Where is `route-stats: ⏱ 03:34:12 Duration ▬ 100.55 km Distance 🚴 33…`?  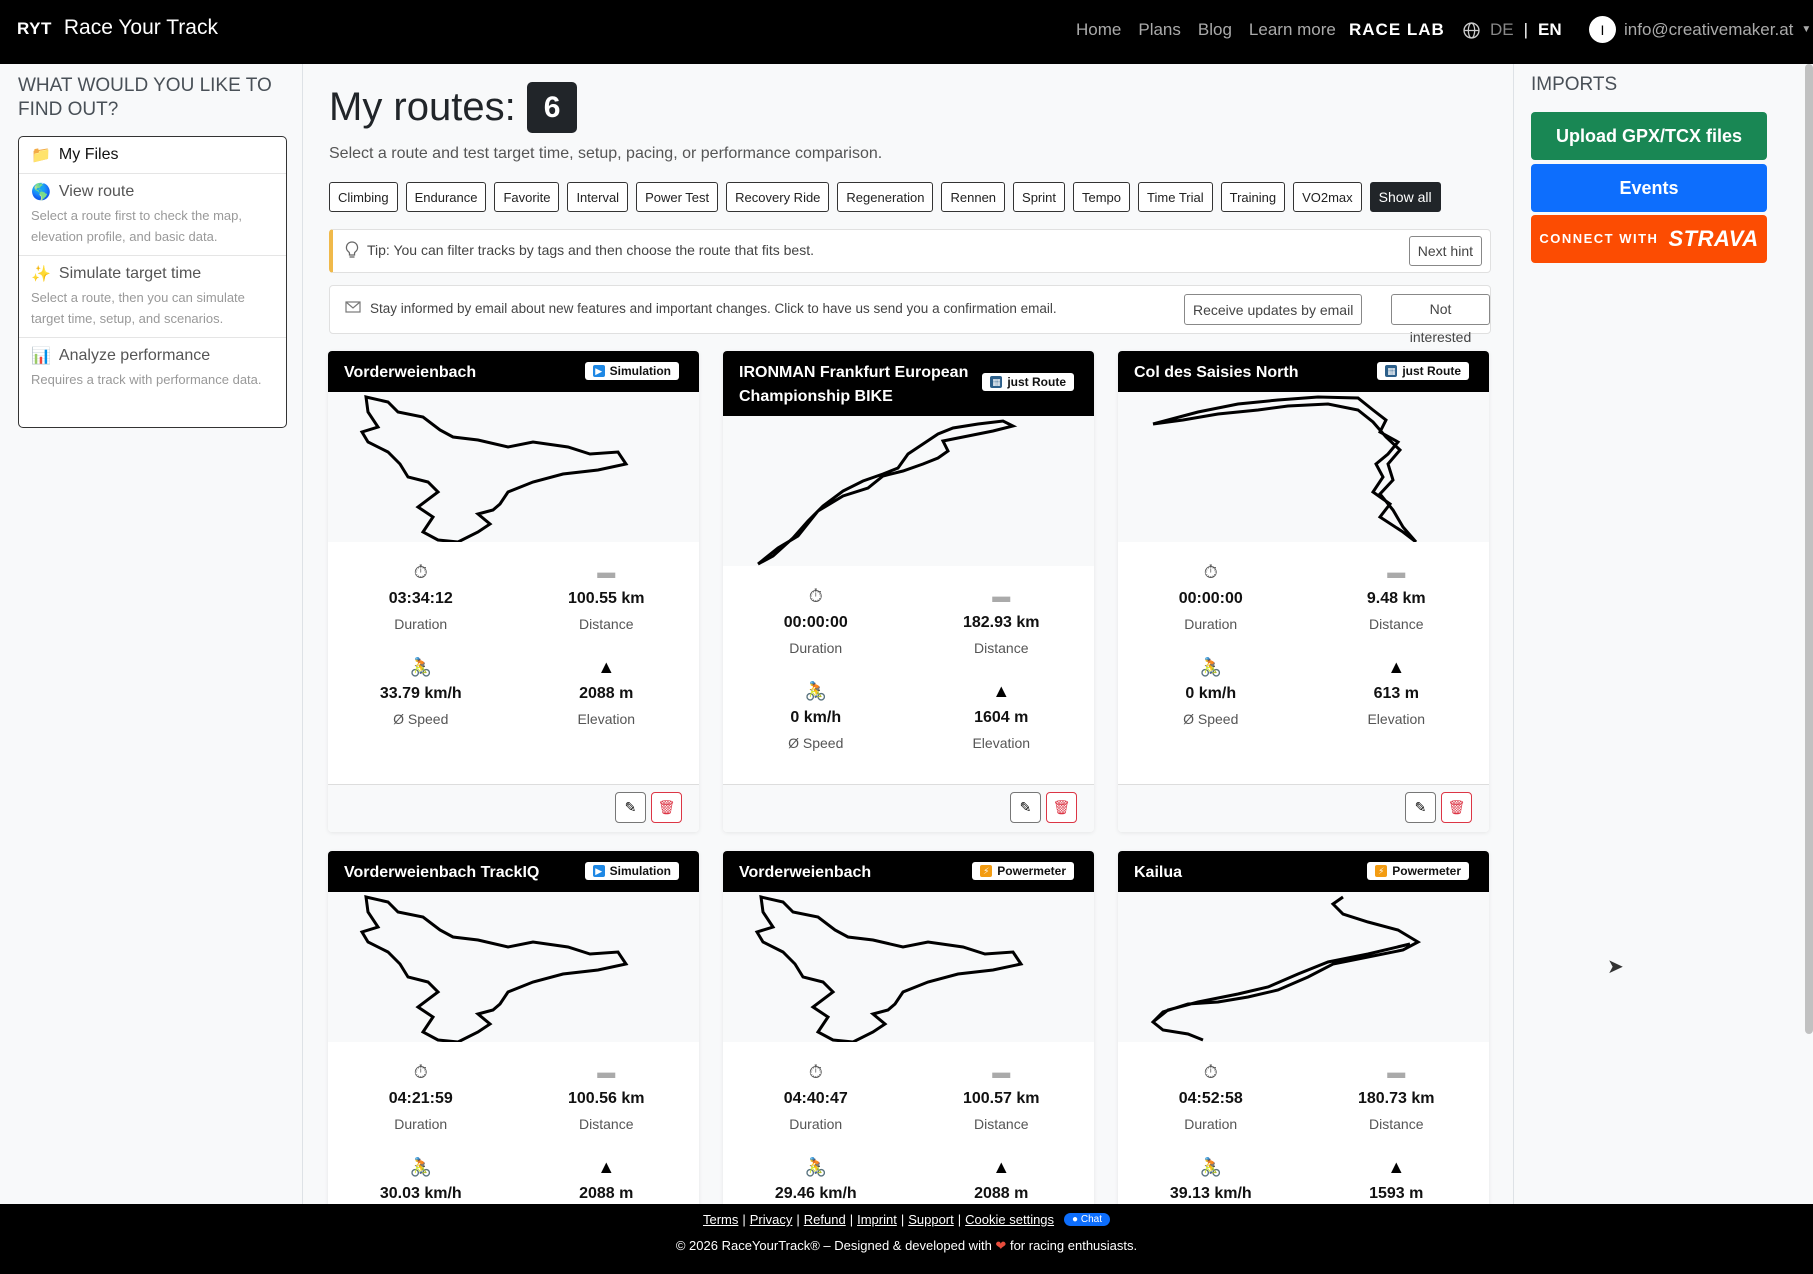 route-stats: ⏱ 03:34:12 Duration ▬ 100.55 km Distance 🚴 33… is located at coordinates (513, 647).